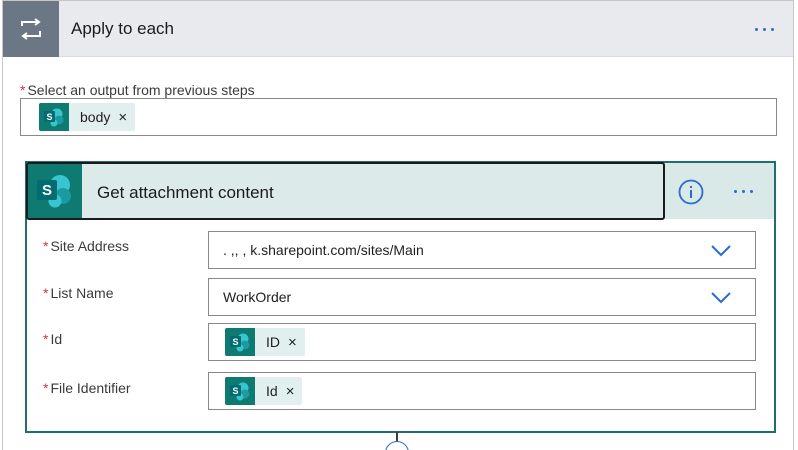  I want to click on loop-icon, so click(31, 29).